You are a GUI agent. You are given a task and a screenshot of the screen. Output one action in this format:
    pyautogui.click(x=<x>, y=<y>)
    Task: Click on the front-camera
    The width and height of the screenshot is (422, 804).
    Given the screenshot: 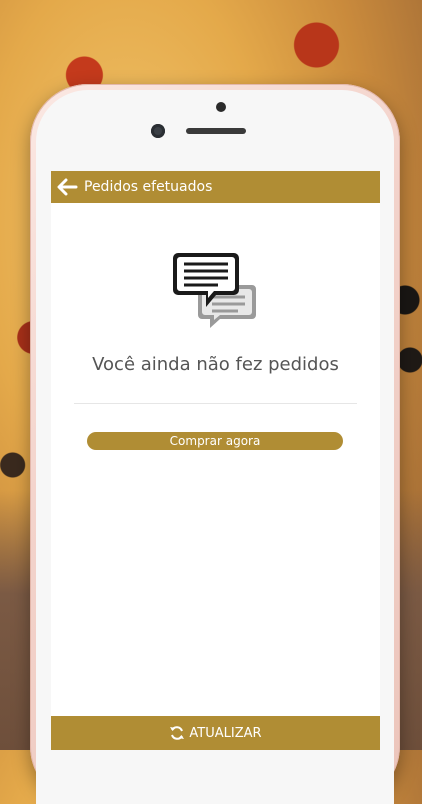 What is the action you would take?
    pyautogui.click(x=221, y=107)
    